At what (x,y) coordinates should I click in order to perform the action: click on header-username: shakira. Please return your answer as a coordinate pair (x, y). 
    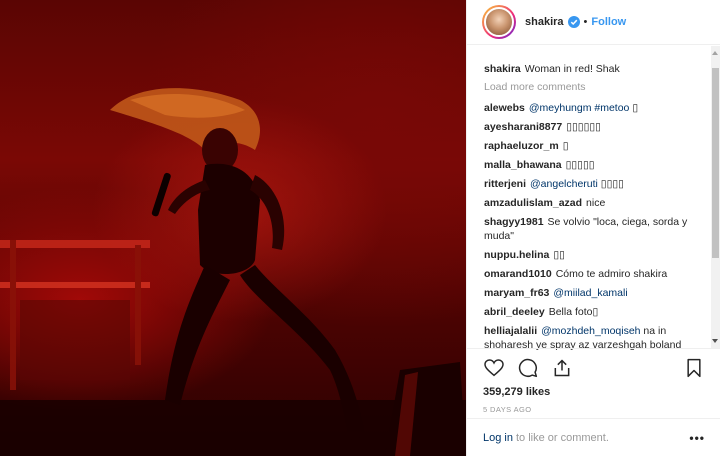
    Looking at the image, I should click on (544, 22).